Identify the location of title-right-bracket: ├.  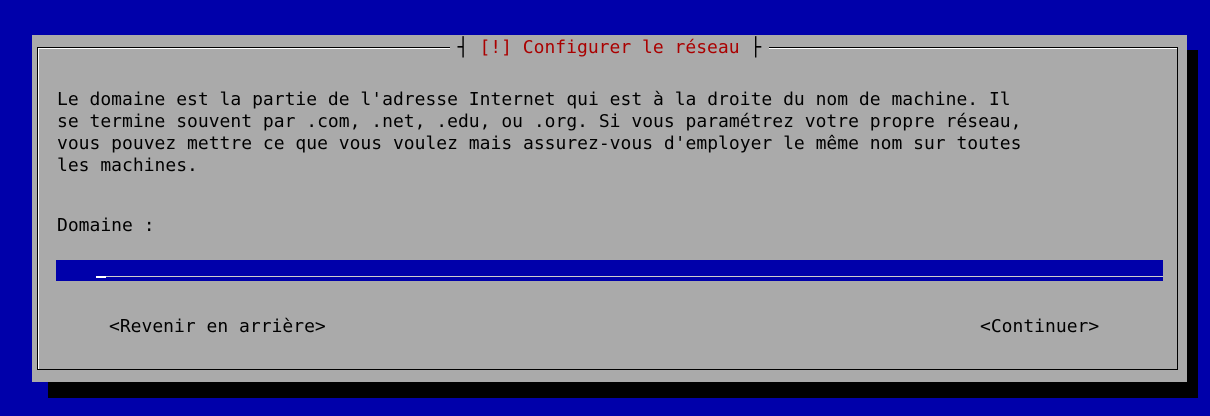
(756, 47).